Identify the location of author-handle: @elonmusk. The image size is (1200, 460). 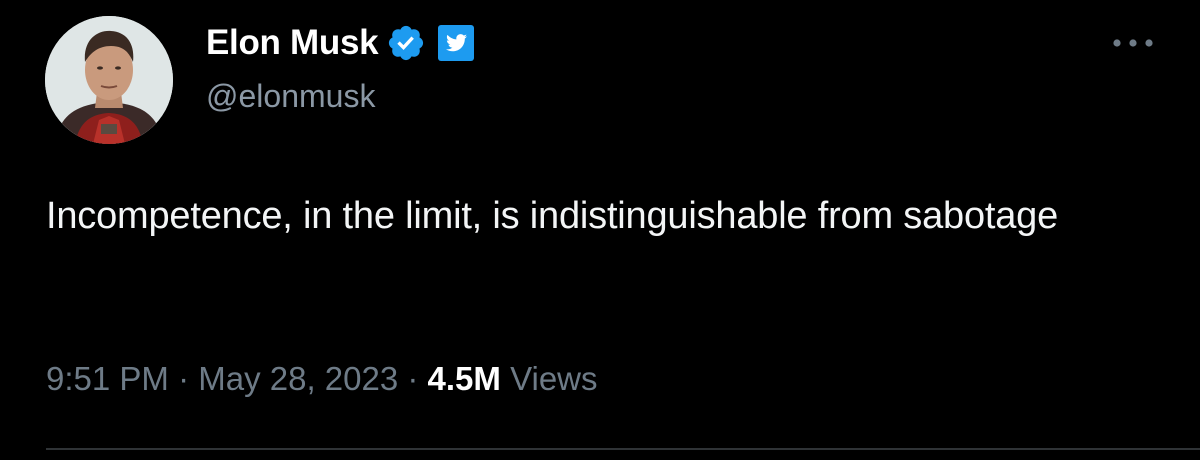
(290, 96).